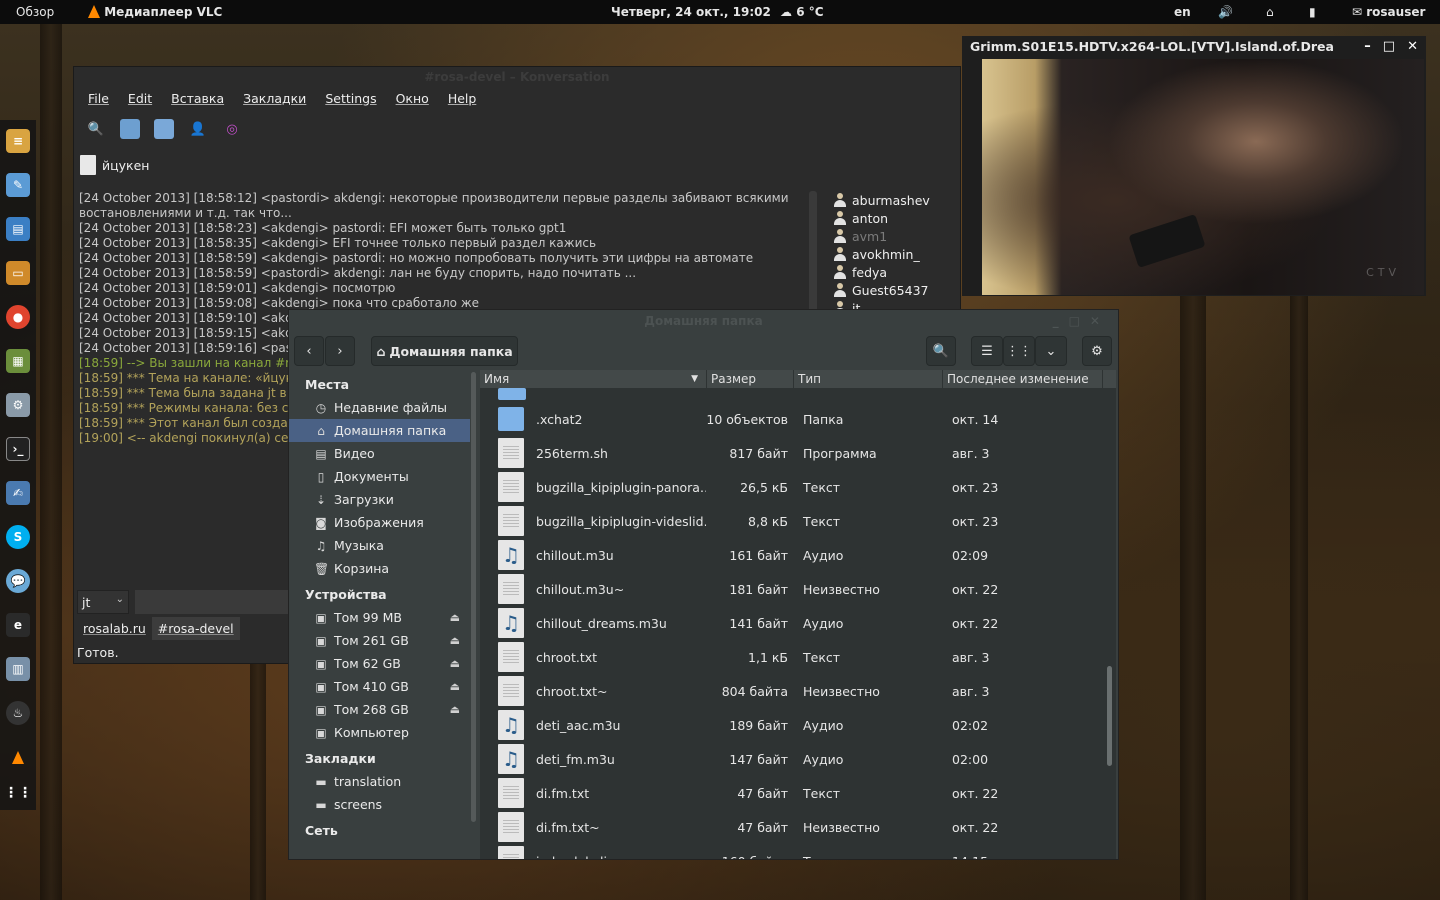 This screenshot has height=900, width=1440. What do you see at coordinates (798, 691) in the screenshot?
I see `file-row: chroot.txt~ 804 байта Неизвестно авг. 3` at bounding box center [798, 691].